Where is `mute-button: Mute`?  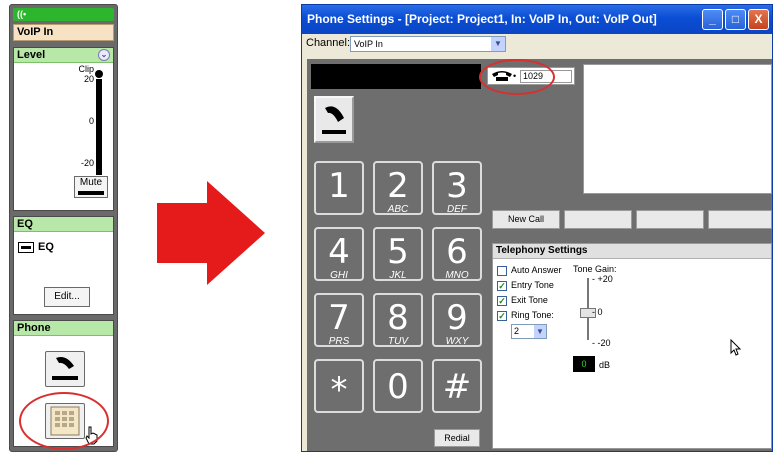 mute-button: Mute is located at coordinates (91, 187).